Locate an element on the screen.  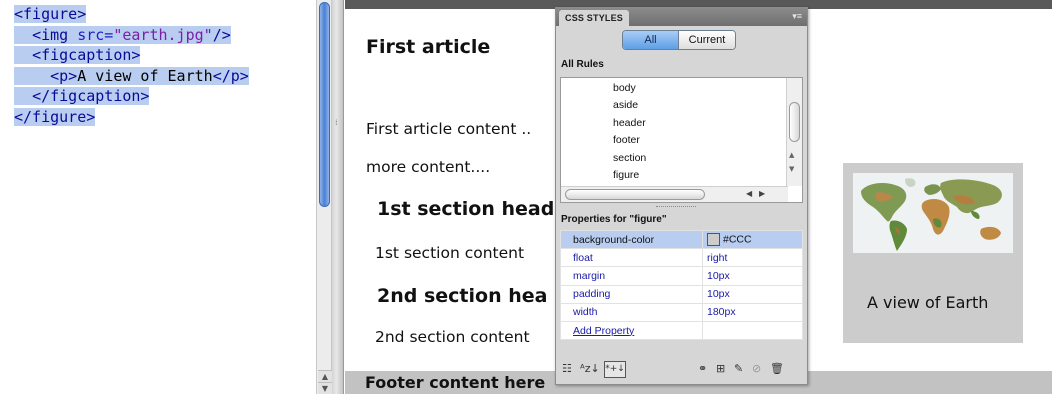
rules-hscroll-thumb is located at coordinates (635, 194).